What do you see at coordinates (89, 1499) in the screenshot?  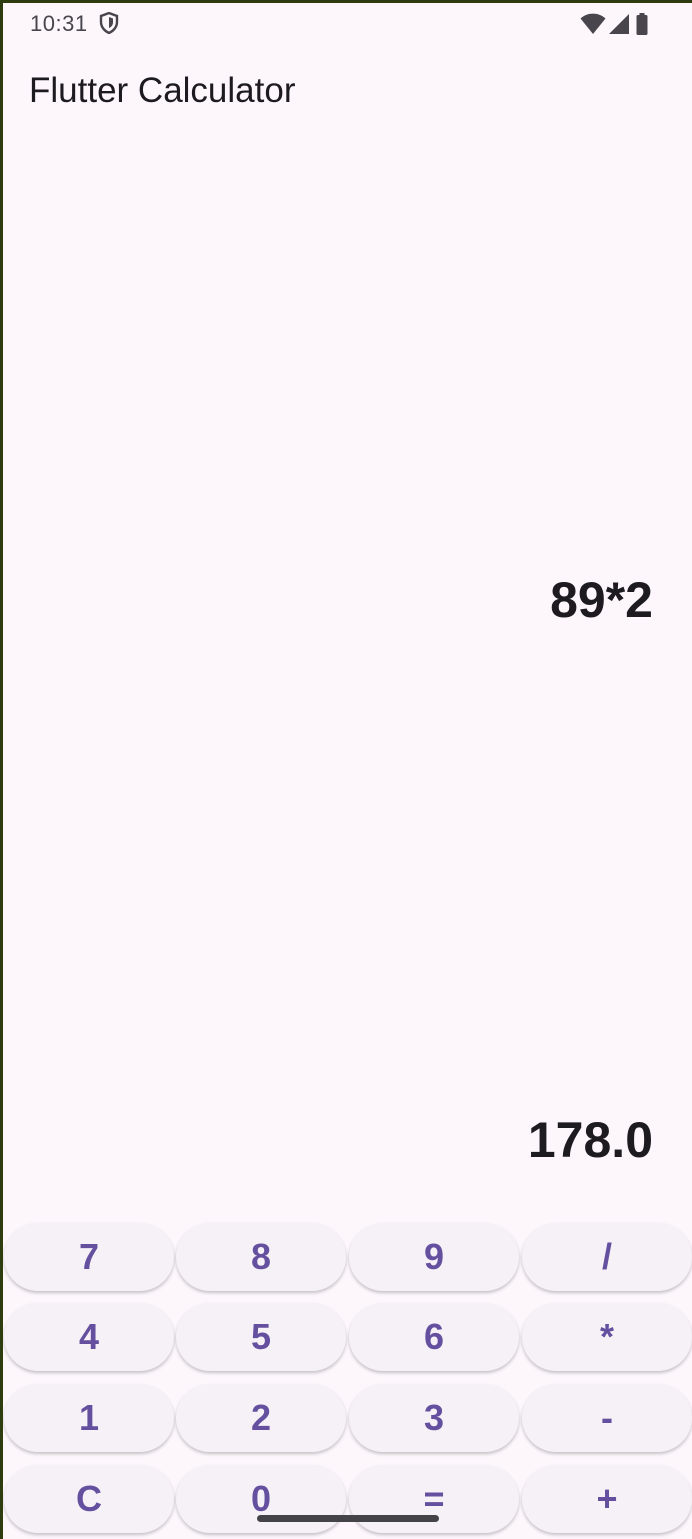 I see `key-clear-button: C` at bounding box center [89, 1499].